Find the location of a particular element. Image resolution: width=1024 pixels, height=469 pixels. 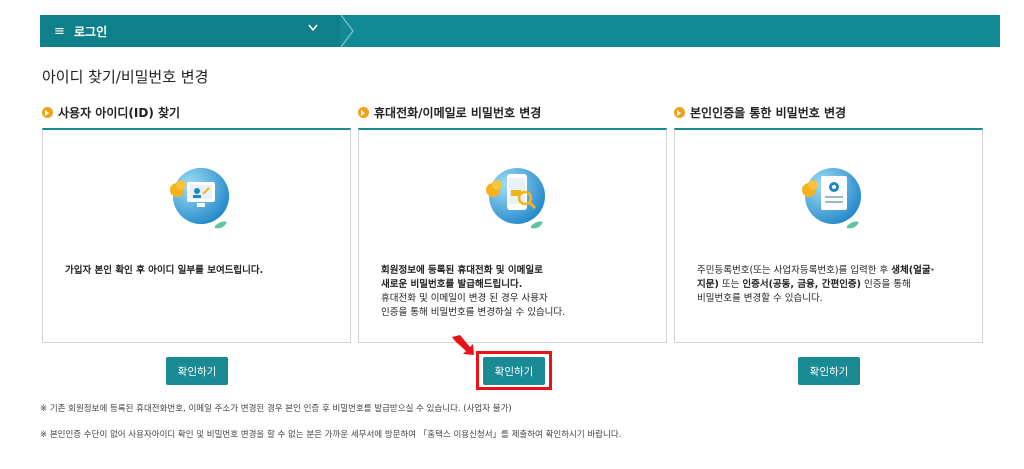

top-nav-bar: ≡ 로그인 is located at coordinates (520, 31).